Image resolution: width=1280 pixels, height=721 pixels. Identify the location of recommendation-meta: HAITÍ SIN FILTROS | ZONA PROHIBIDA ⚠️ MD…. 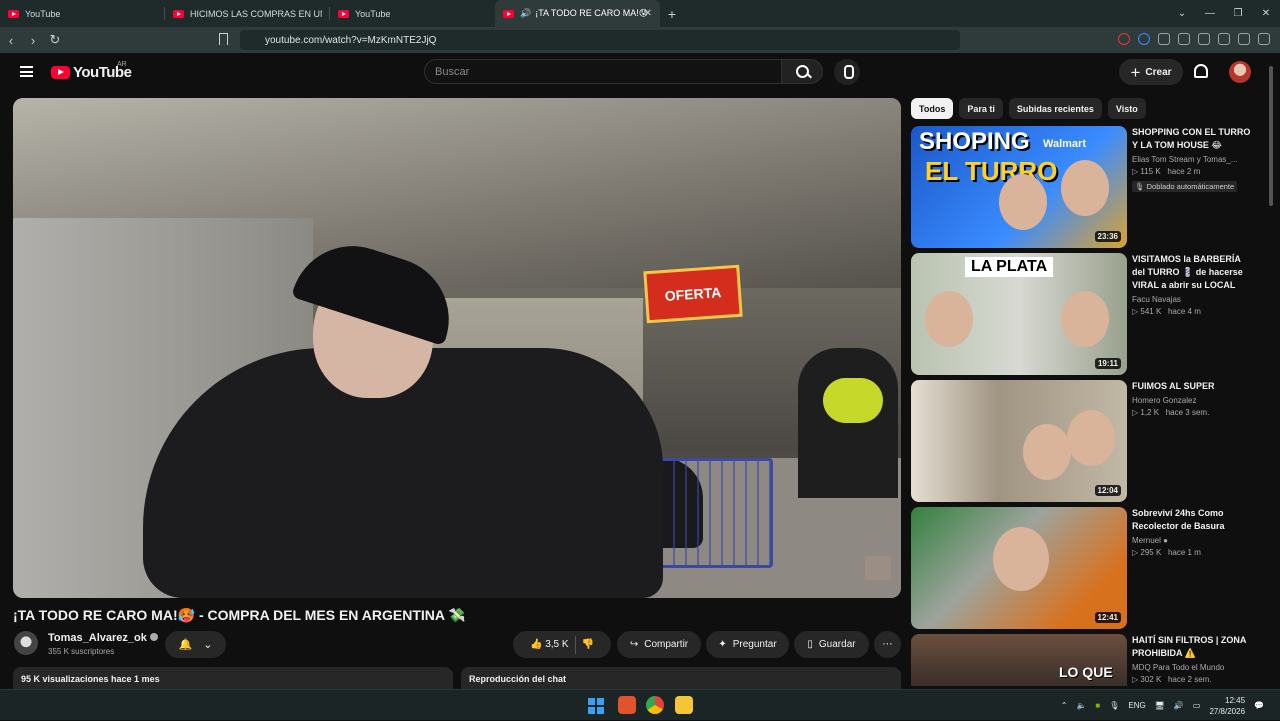
(1193, 659).